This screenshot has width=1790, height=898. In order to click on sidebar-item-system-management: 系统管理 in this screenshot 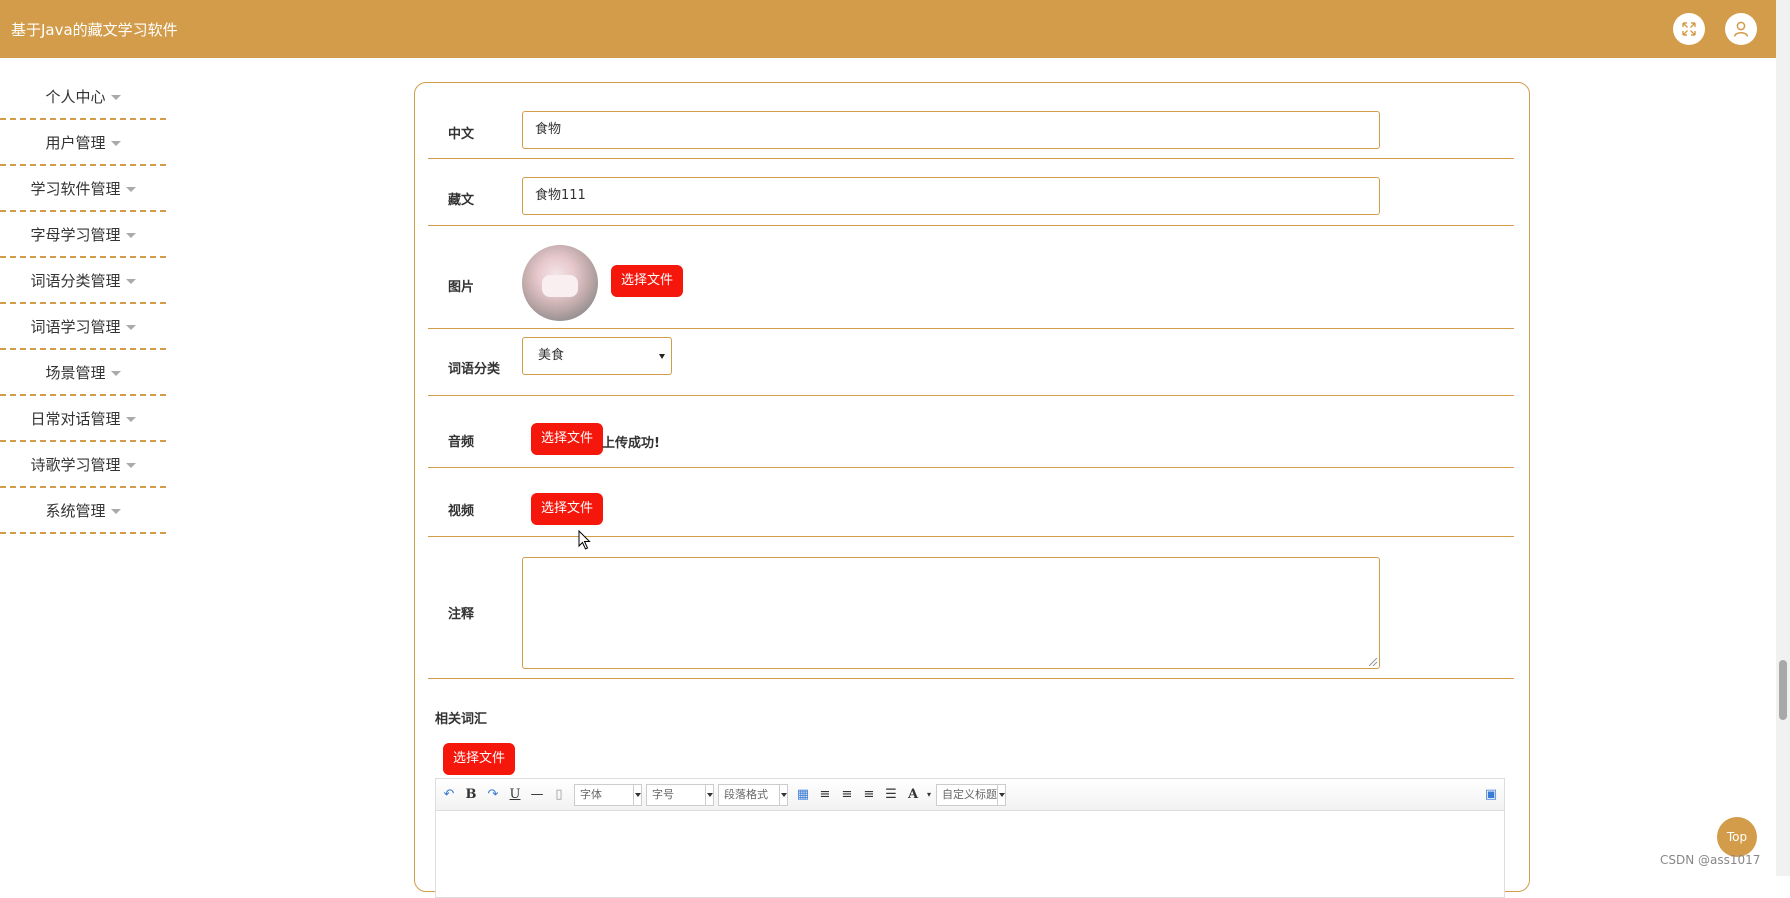, I will do `click(83, 511)`.